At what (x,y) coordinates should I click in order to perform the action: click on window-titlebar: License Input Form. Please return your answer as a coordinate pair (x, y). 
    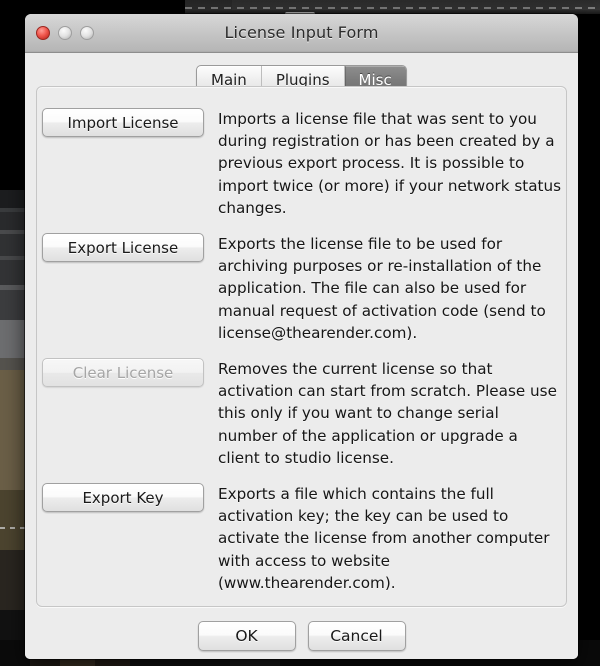
    Looking at the image, I should click on (301, 33).